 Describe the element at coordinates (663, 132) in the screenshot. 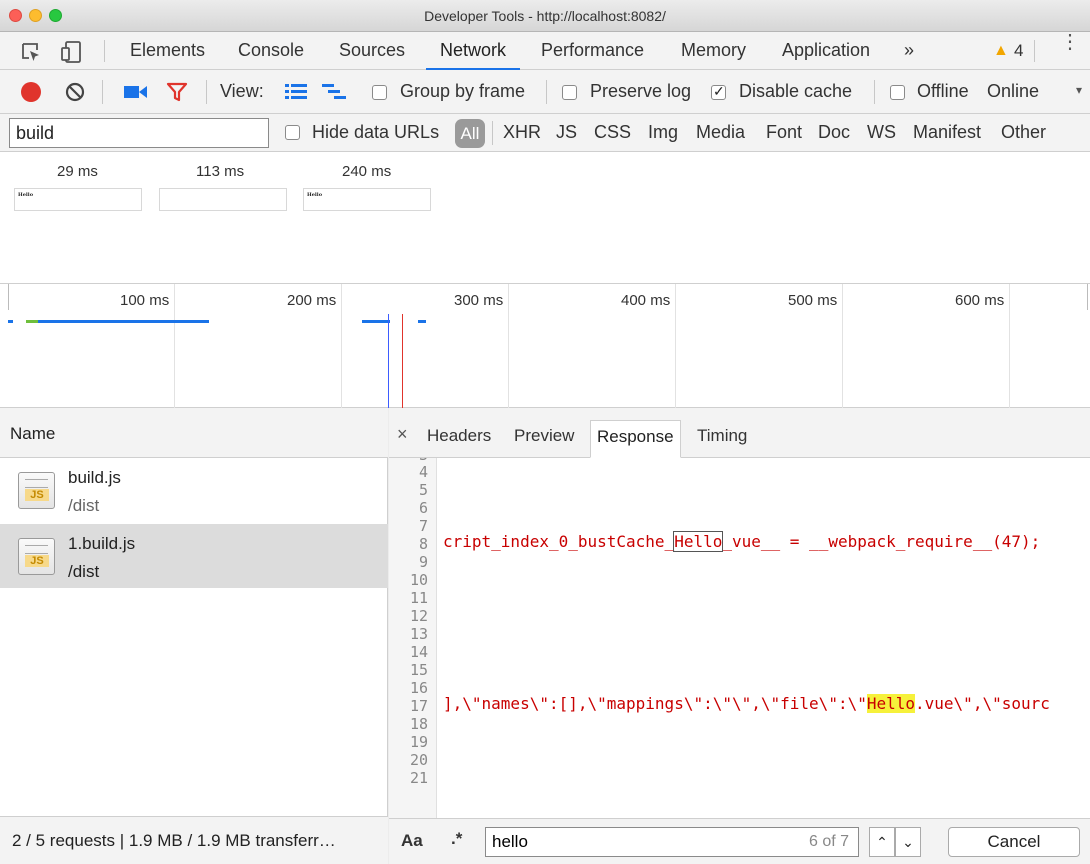

I see `filter-type-img: Img` at that location.